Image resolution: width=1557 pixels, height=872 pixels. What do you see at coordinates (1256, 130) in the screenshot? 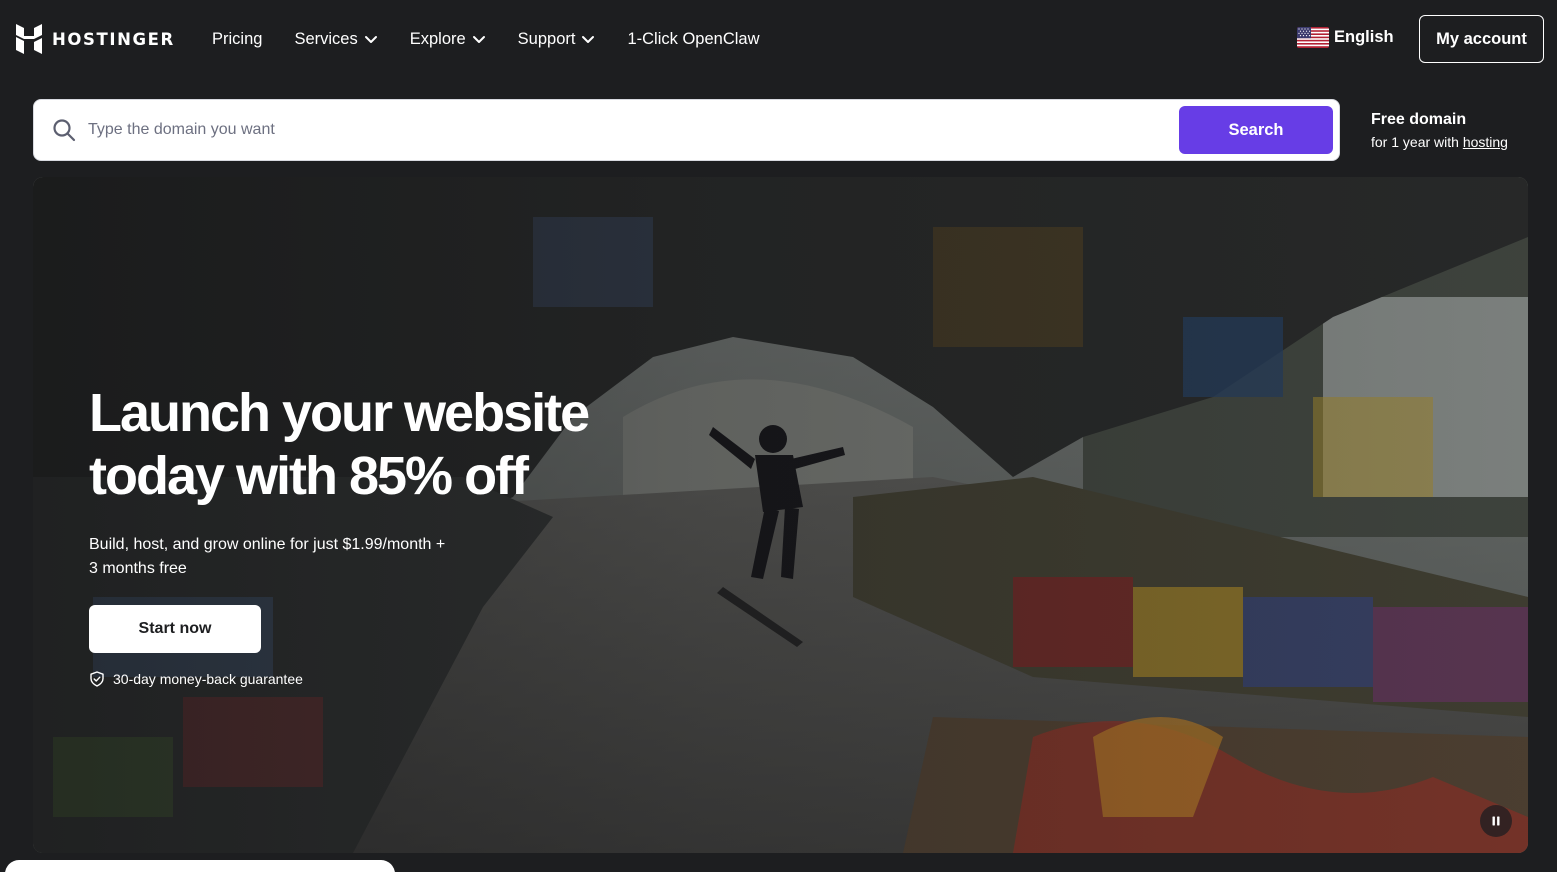
I see `search-button: Search` at bounding box center [1256, 130].